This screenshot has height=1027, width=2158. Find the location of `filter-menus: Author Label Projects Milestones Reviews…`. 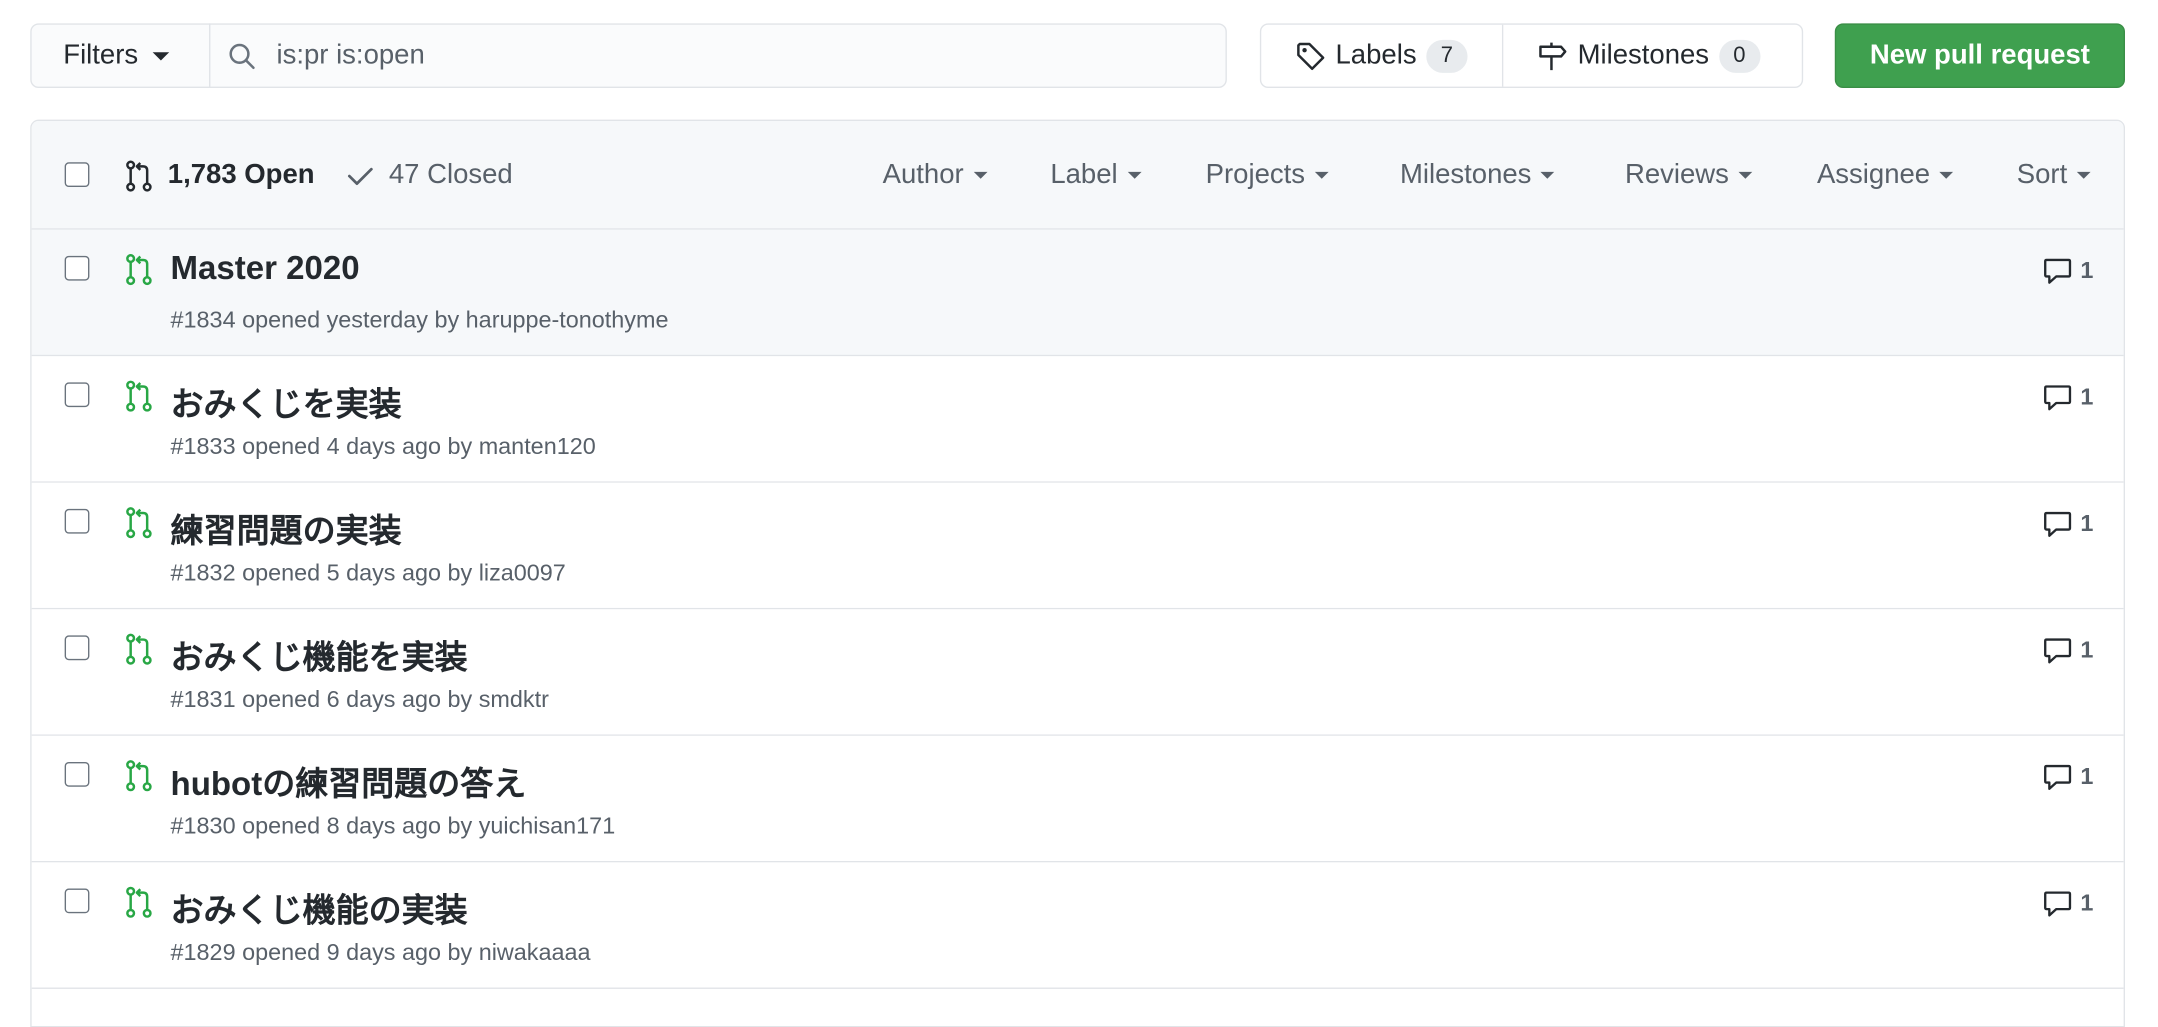

filter-menus: Author Label Projects Milestones Reviews… is located at coordinates (1503, 175).